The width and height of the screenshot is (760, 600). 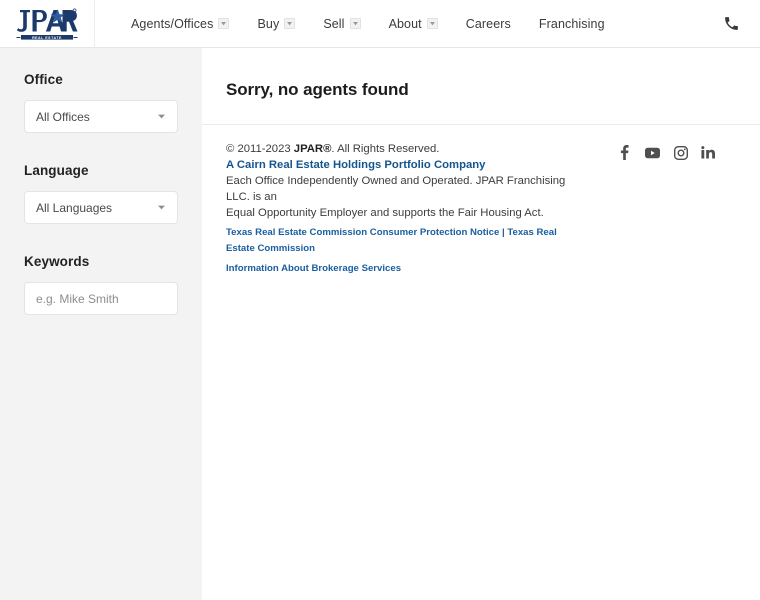 I want to click on copyright-prefix: © 2011-2023, so click(x=260, y=149).